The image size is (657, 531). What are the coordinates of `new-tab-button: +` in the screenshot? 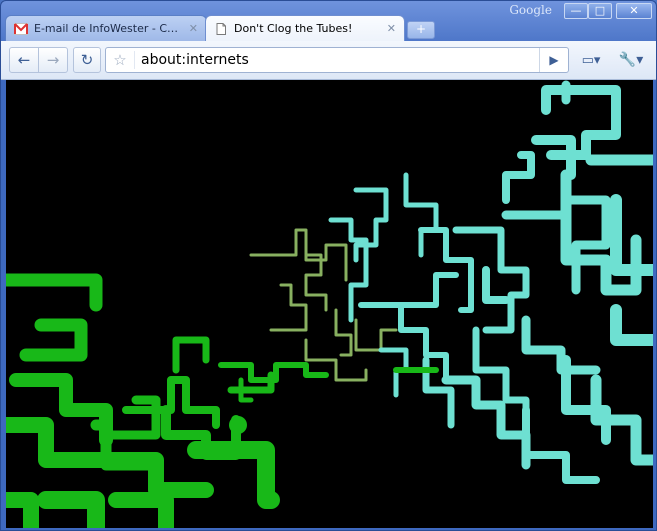 It's located at (421, 30).